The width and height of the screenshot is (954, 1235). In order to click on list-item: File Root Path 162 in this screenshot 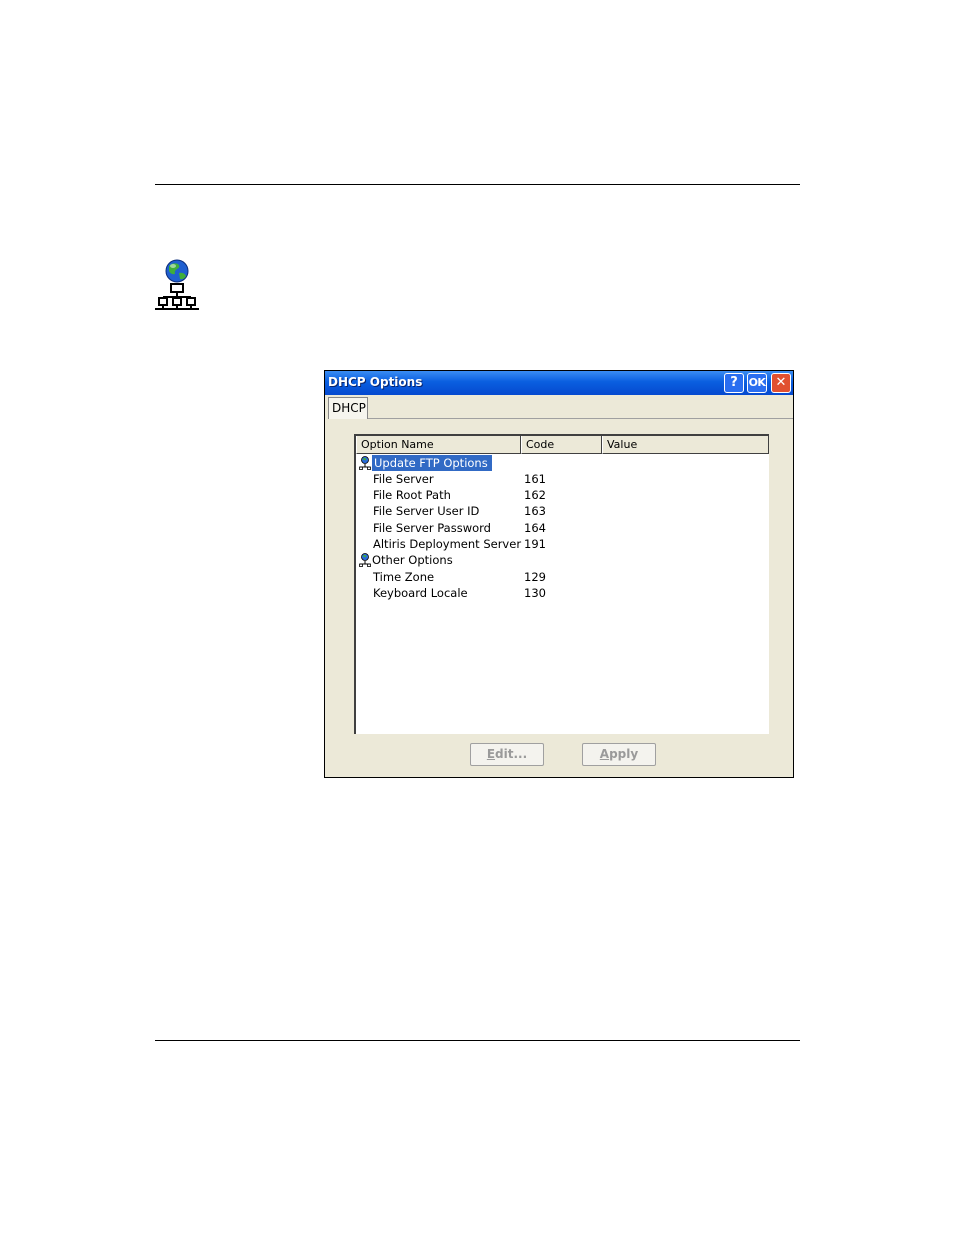, I will do `click(562, 495)`.